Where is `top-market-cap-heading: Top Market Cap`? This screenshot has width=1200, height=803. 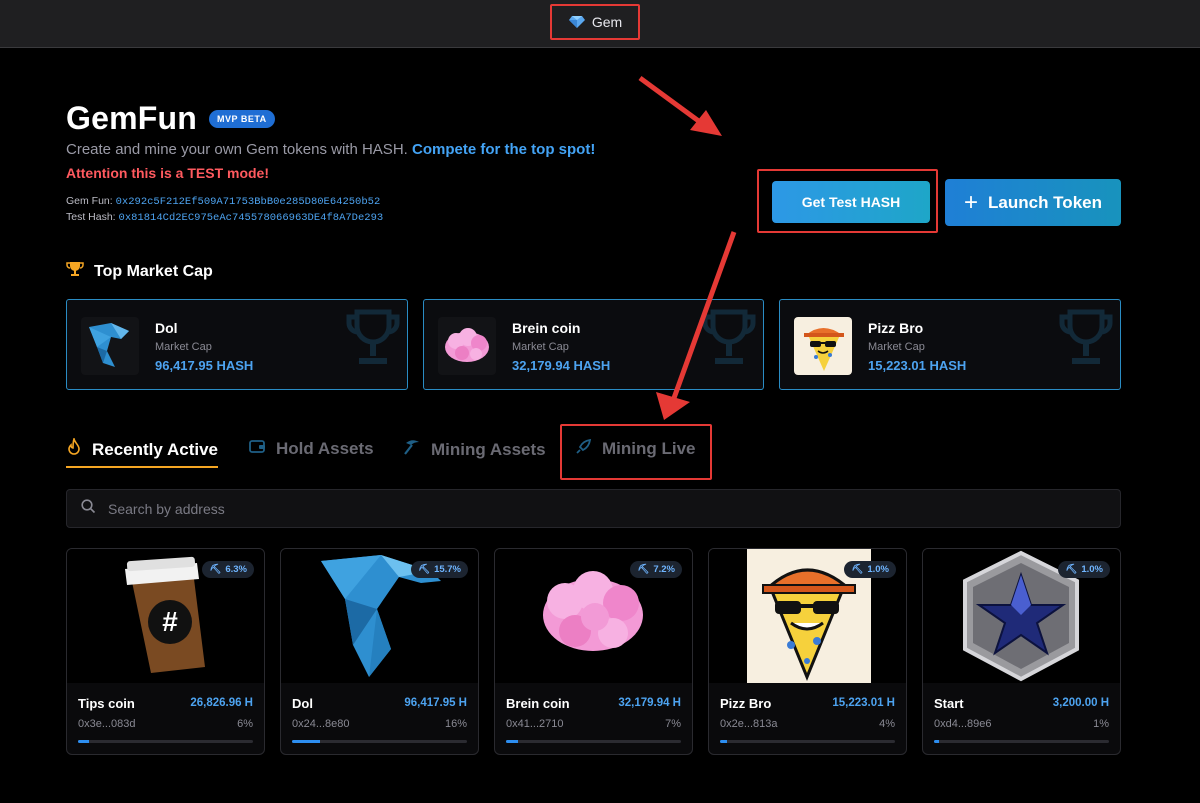 top-market-cap-heading: Top Market Cap is located at coordinates (139, 271).